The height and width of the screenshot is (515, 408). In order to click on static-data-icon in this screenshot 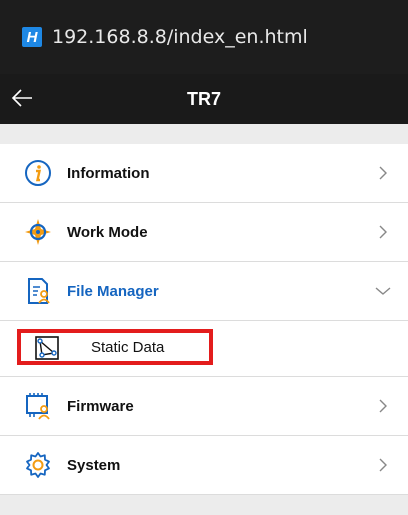, I will do `click(47, 348)`.